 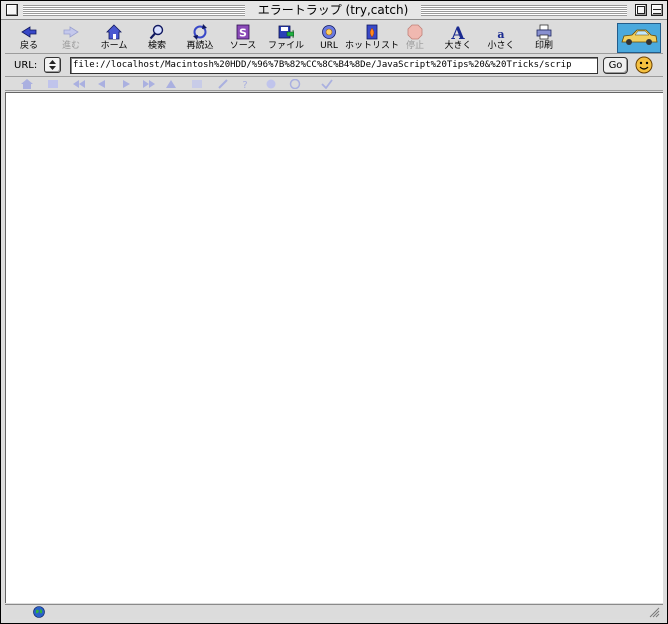 I want to click on sub-last-icon, so click(x=149, y=84).